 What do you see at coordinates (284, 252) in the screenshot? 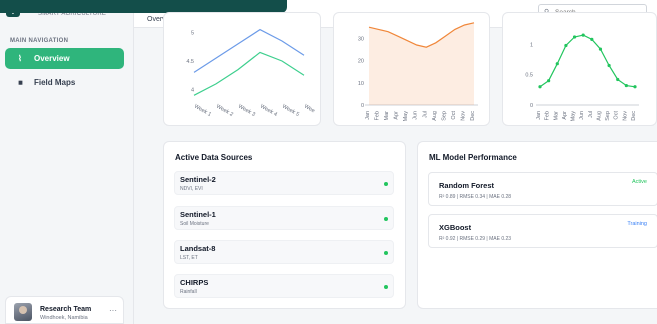
I see `list-item: Landsat-8 LST, ET` at bounding box center [284, 252].